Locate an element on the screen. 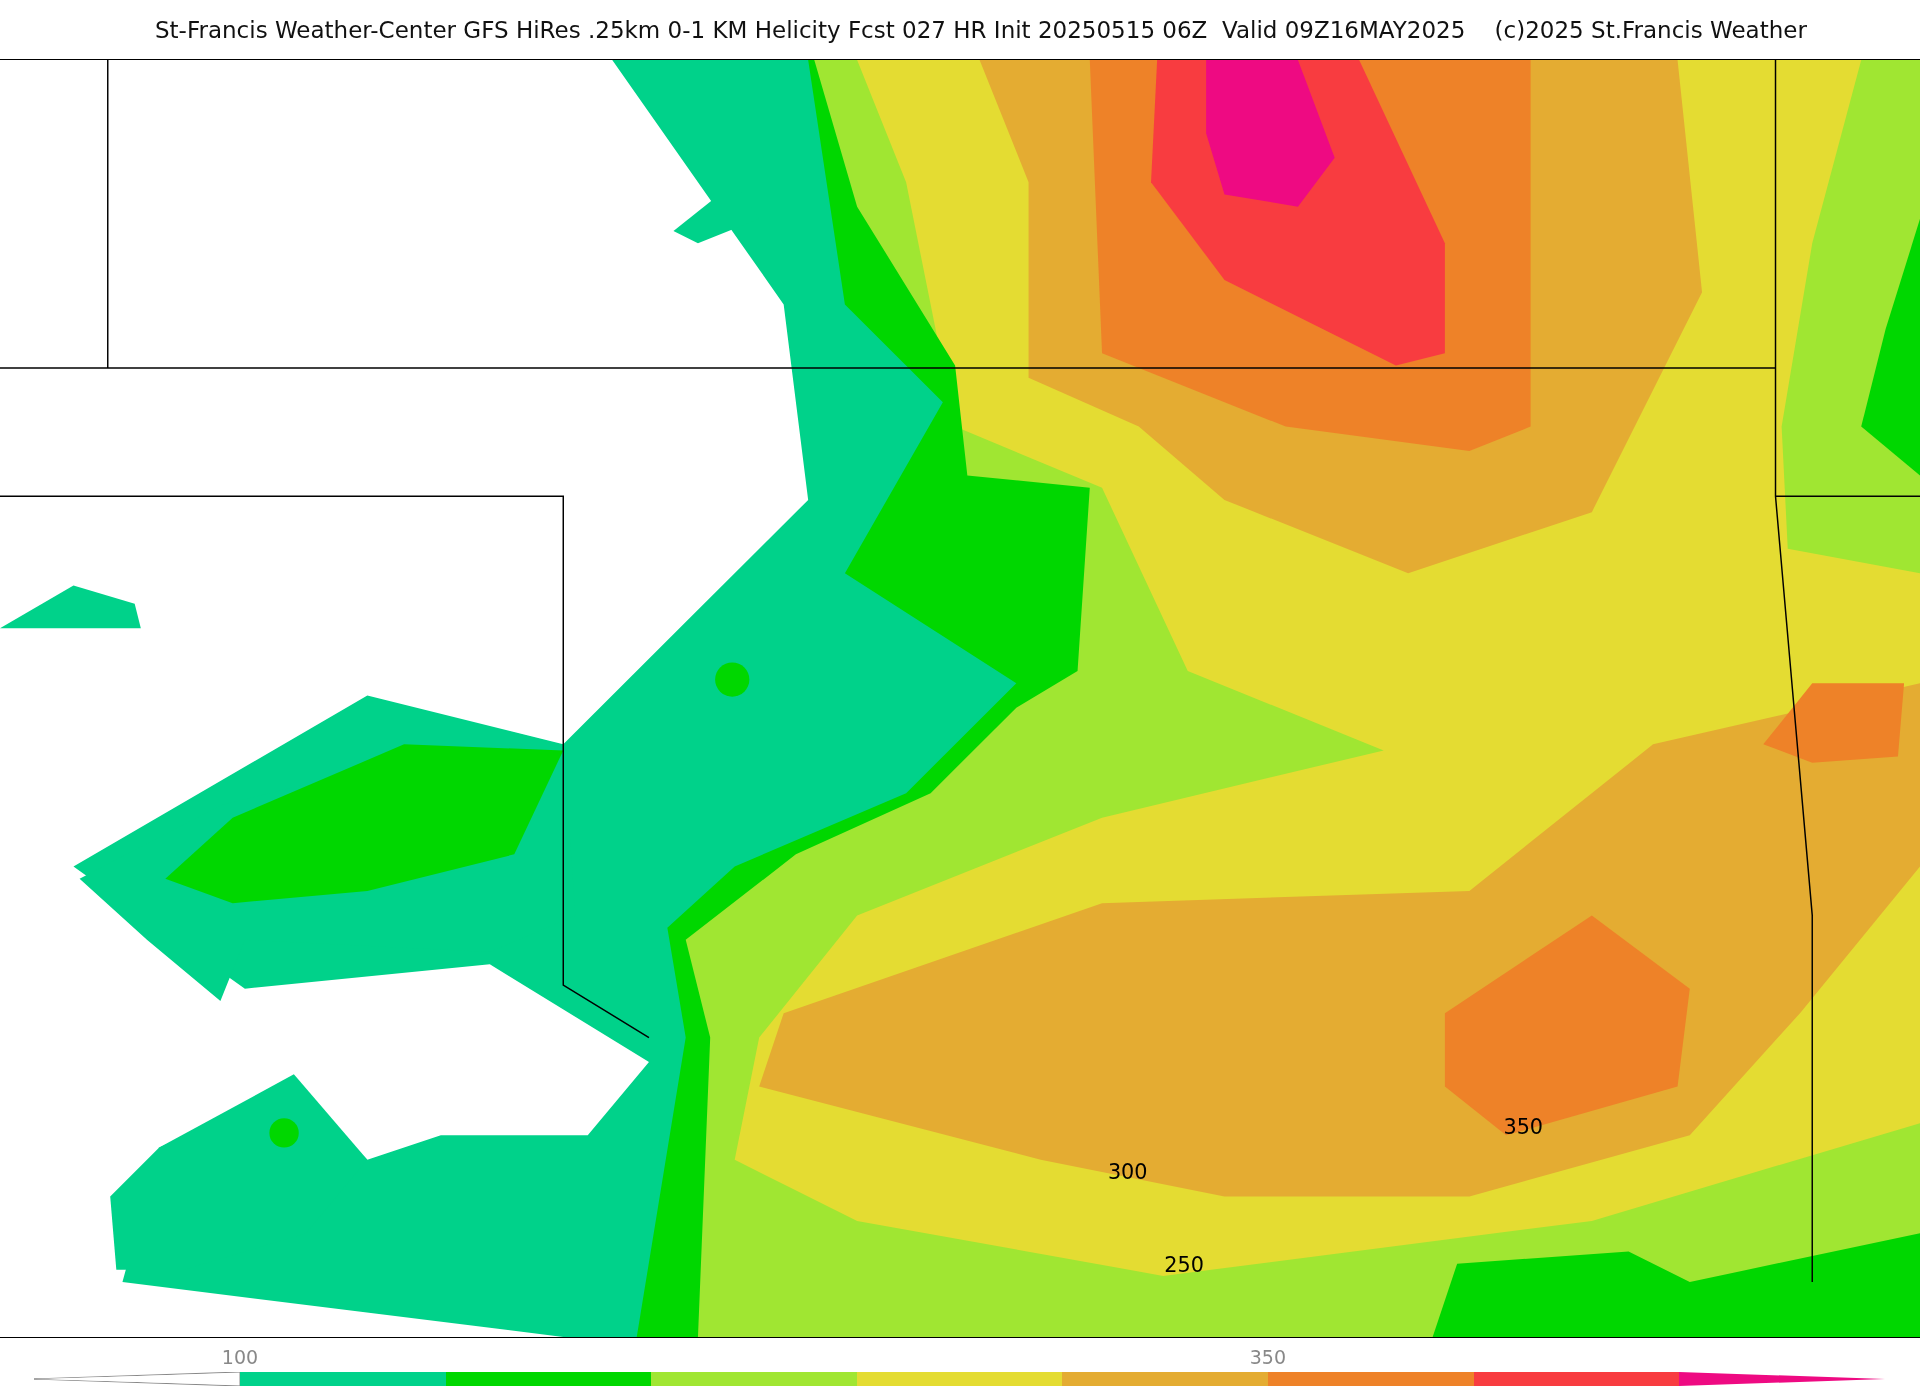  contour-label: 250 is located at coordinates (1184, 1265).